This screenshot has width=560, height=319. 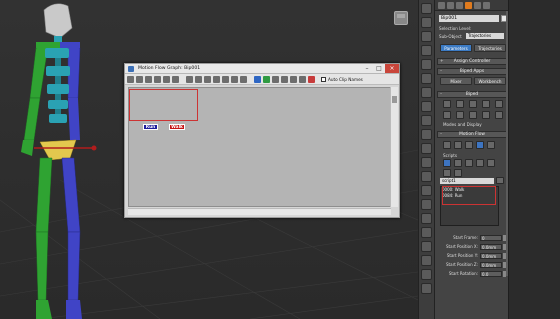 What do you see at coordinates (468, 5) in the screenshot?
I see `motion-tab-icon` at bounding box center [468, 5].